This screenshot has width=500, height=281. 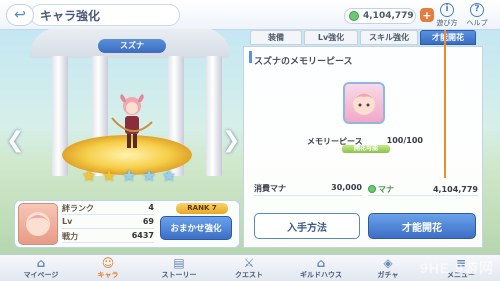 What do you see at coordinates (448, 37) in the screenshot?
I see `tab-talent-bloom: 才能開花` at bounding box center [448, 37].